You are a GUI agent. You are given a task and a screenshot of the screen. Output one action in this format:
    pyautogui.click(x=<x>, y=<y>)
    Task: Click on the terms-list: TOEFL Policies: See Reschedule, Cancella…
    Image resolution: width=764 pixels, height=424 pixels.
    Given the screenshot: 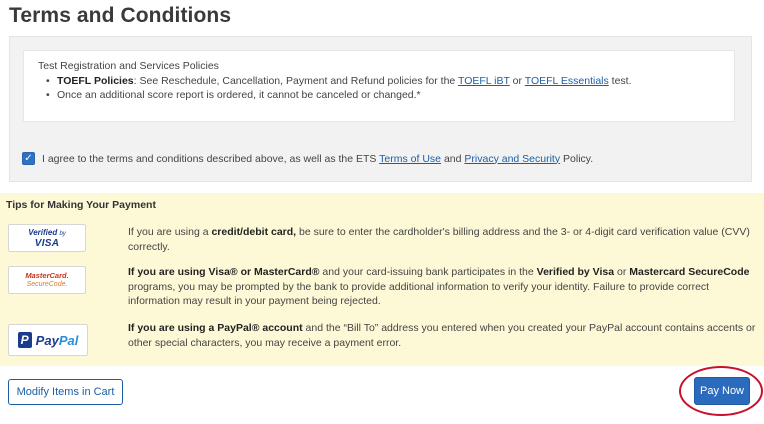 What is the action you would take?
    pyautogui.click(x=383, y=88)
    